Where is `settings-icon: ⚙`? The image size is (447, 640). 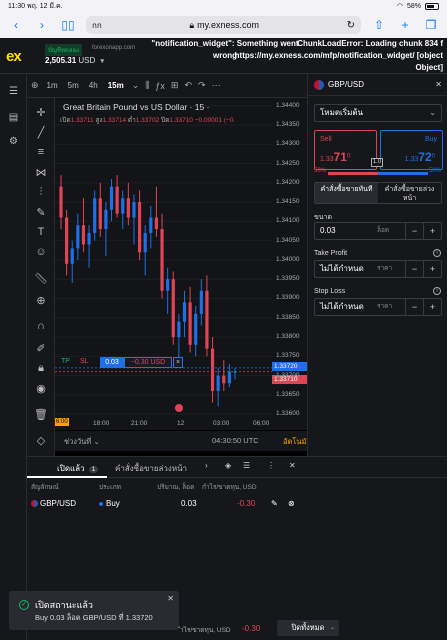
settings-icon: ⚙ is located at coordinates (13, 141).